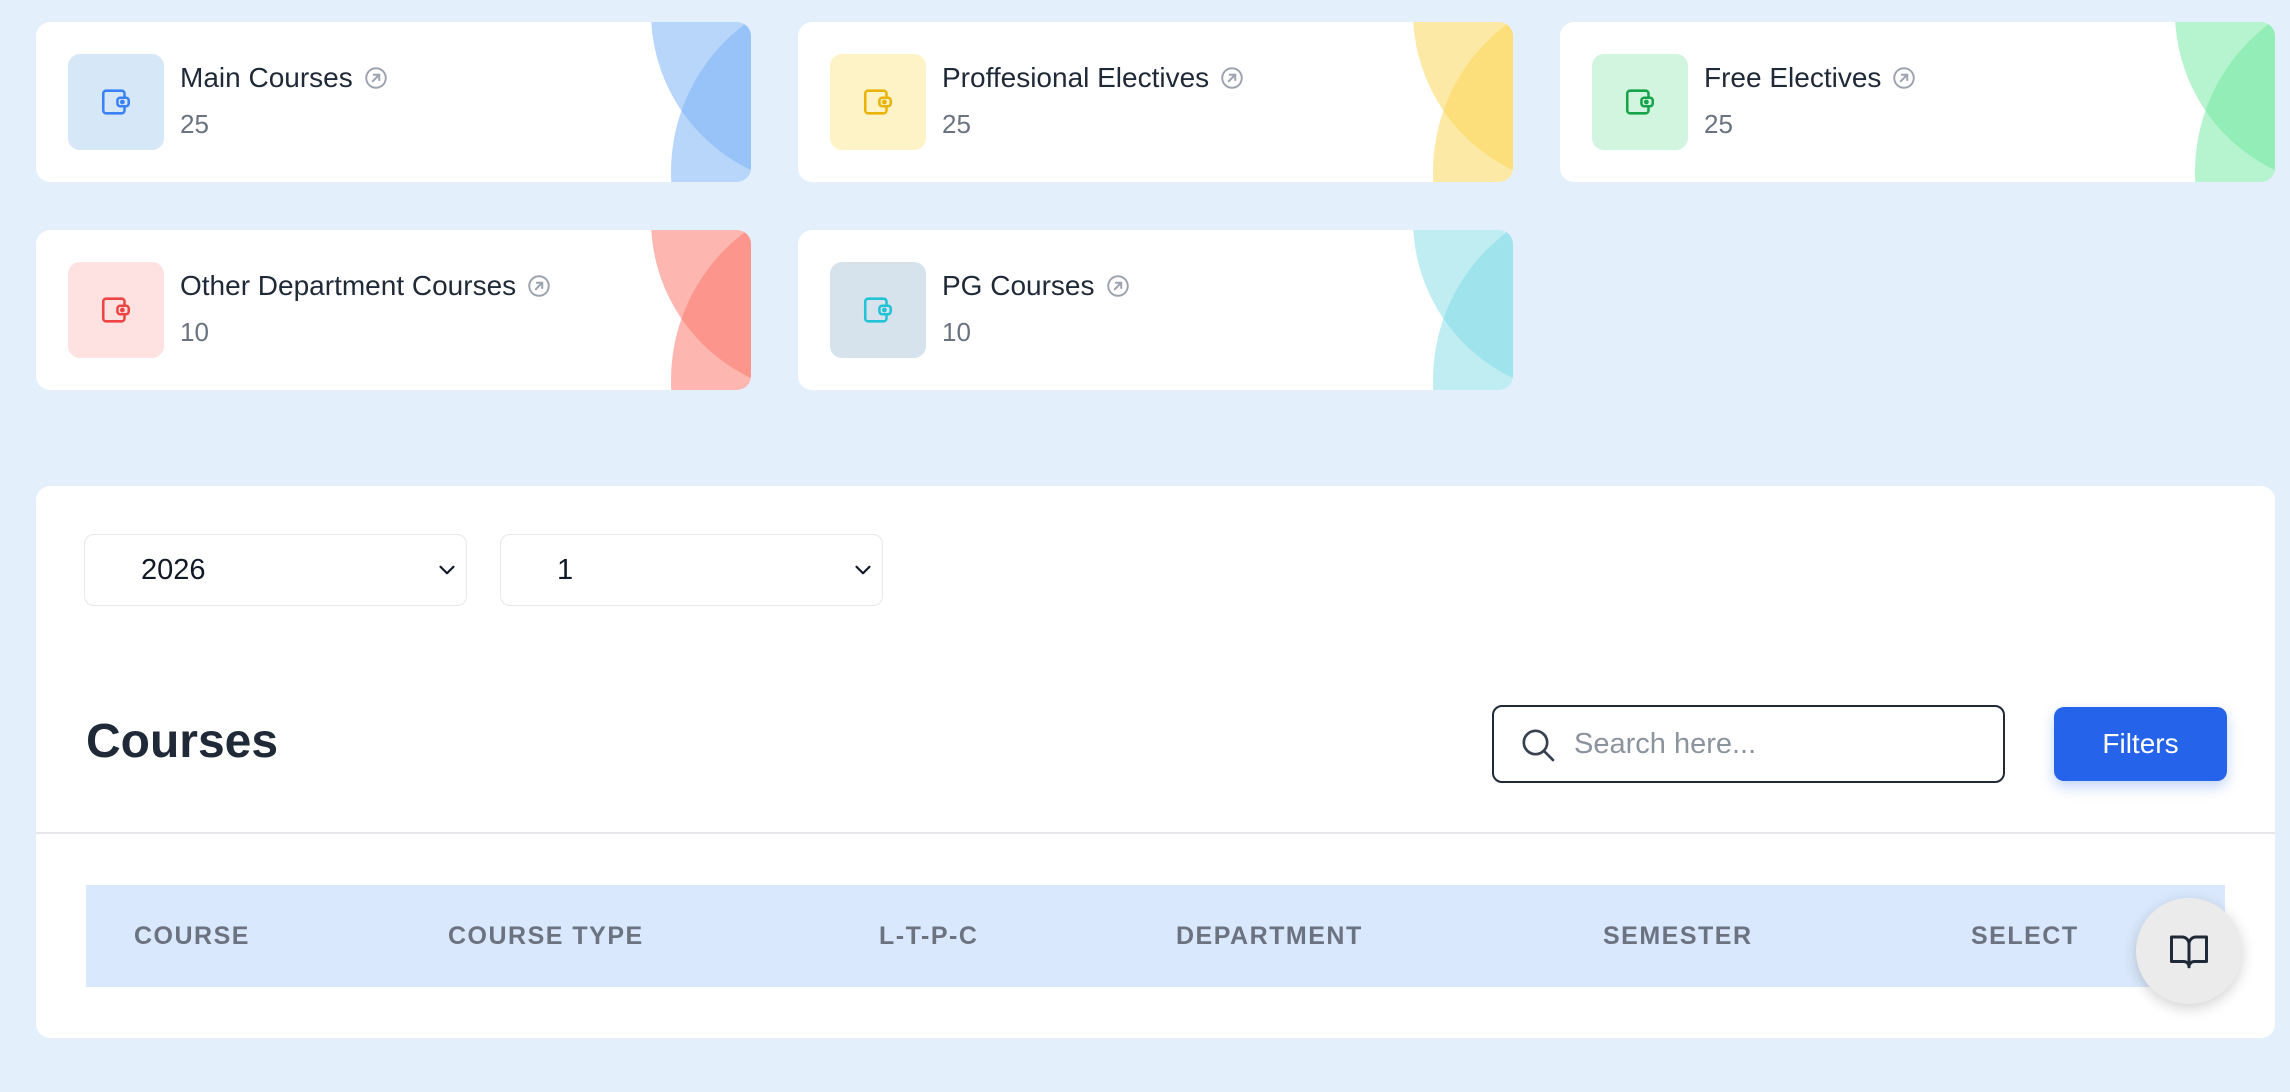 Image resolution: width=2290 pixels, height=1092 pixels. What do you see at coordinates (1917, 102) in the screenshot?
I see `stat-card-free-electives: Free Electives 25` at bounding box center [1917, 102].